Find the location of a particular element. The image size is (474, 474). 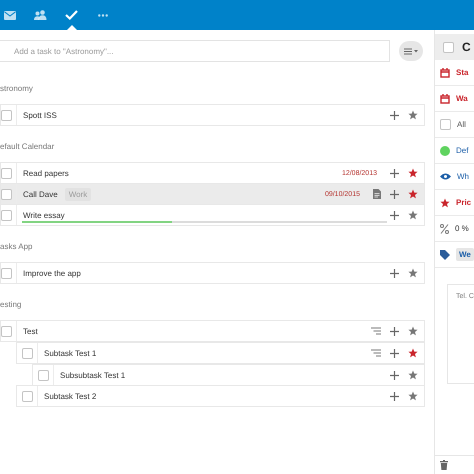

list-icon is located at coordinates (408, 51).